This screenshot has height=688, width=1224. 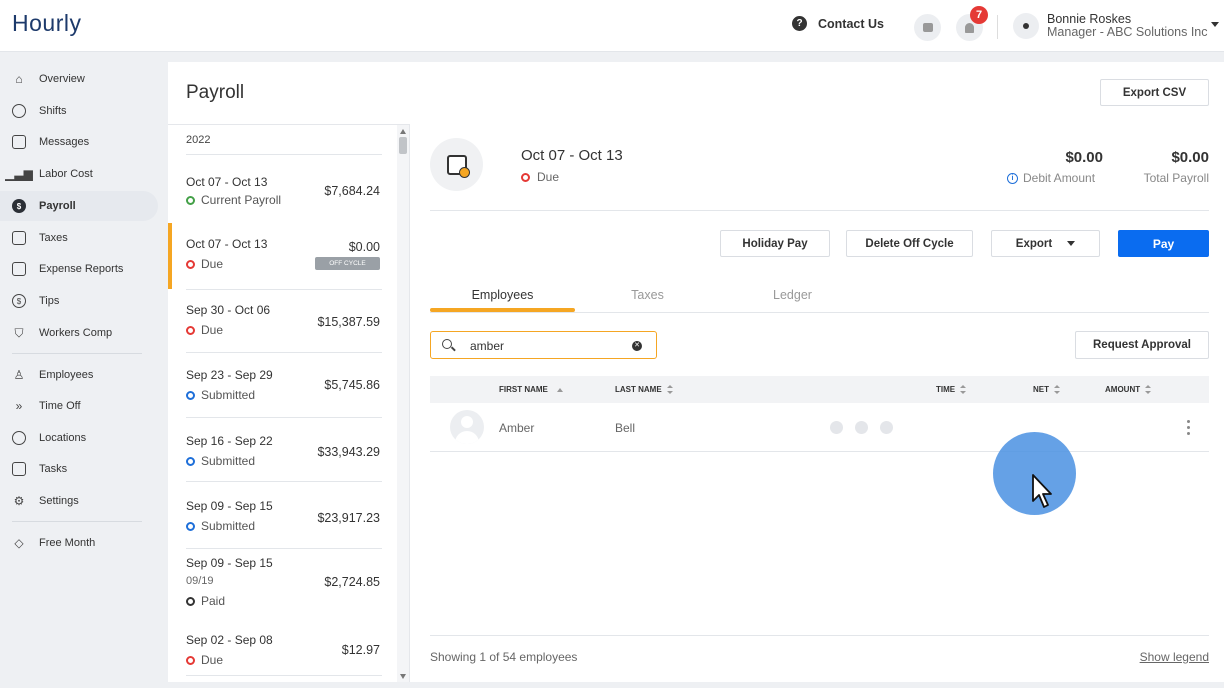 What do you see at coordinates (638, 389) in the screenshot?
I see `column-label: LAST NAME` at bounding box center [638, 389].